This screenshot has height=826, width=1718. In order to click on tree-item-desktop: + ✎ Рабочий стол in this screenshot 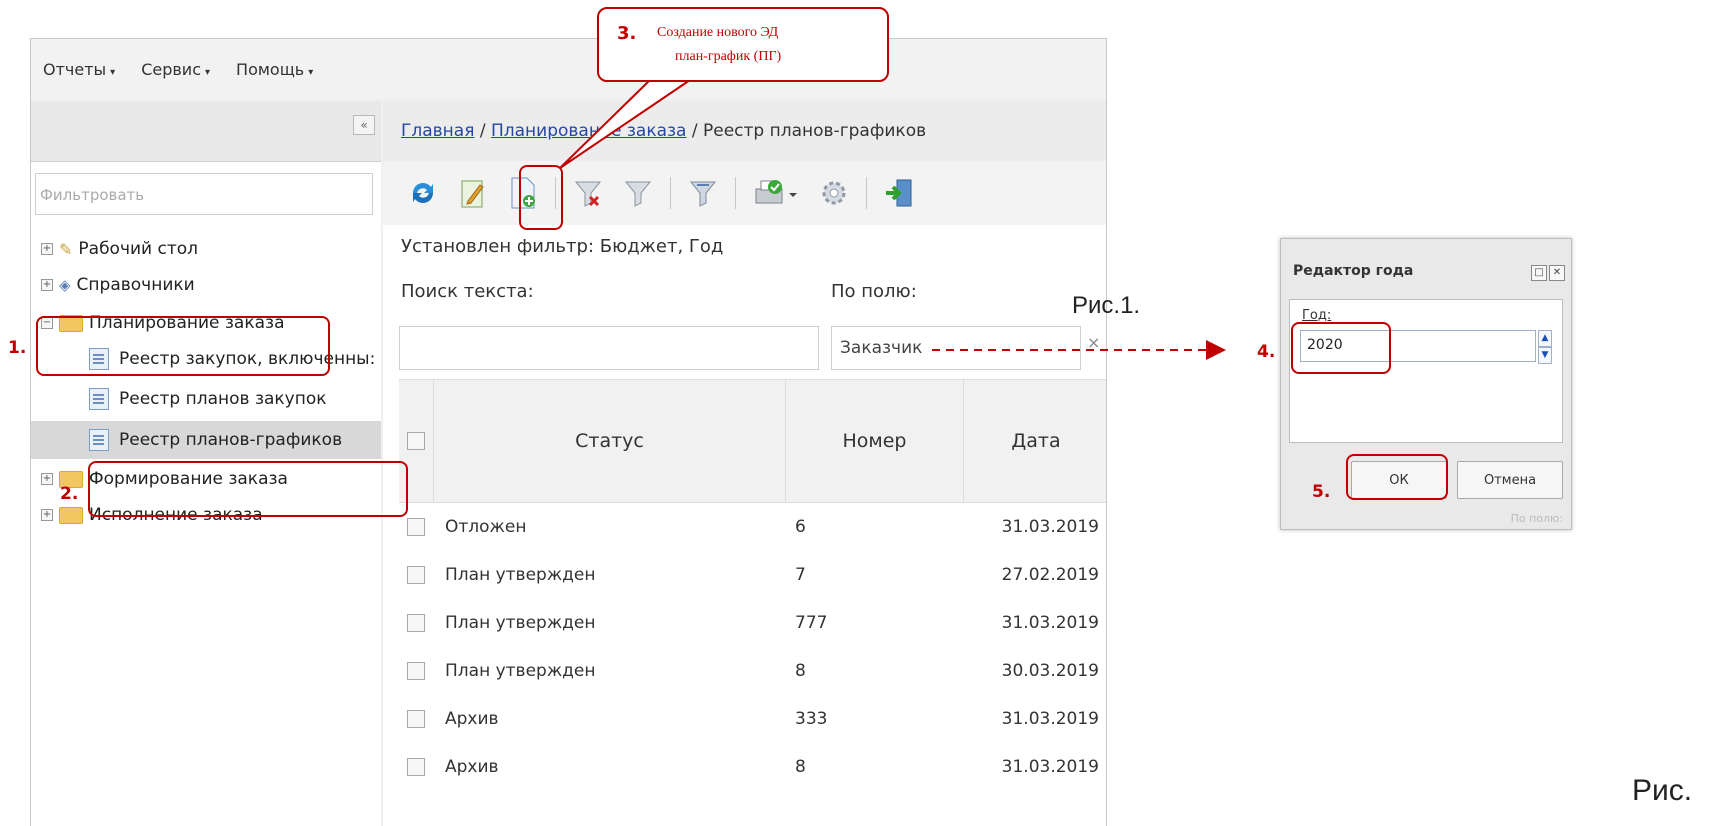, I will do `click(119, 249)`.